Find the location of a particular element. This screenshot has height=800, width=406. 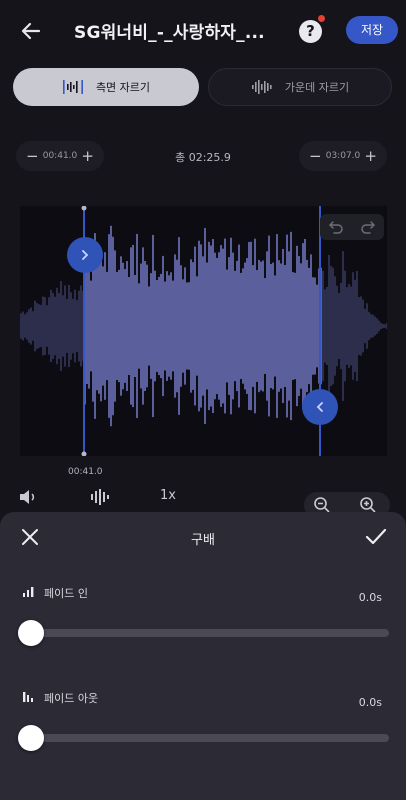

end-trim-handle is located at coordinates (320, 407).